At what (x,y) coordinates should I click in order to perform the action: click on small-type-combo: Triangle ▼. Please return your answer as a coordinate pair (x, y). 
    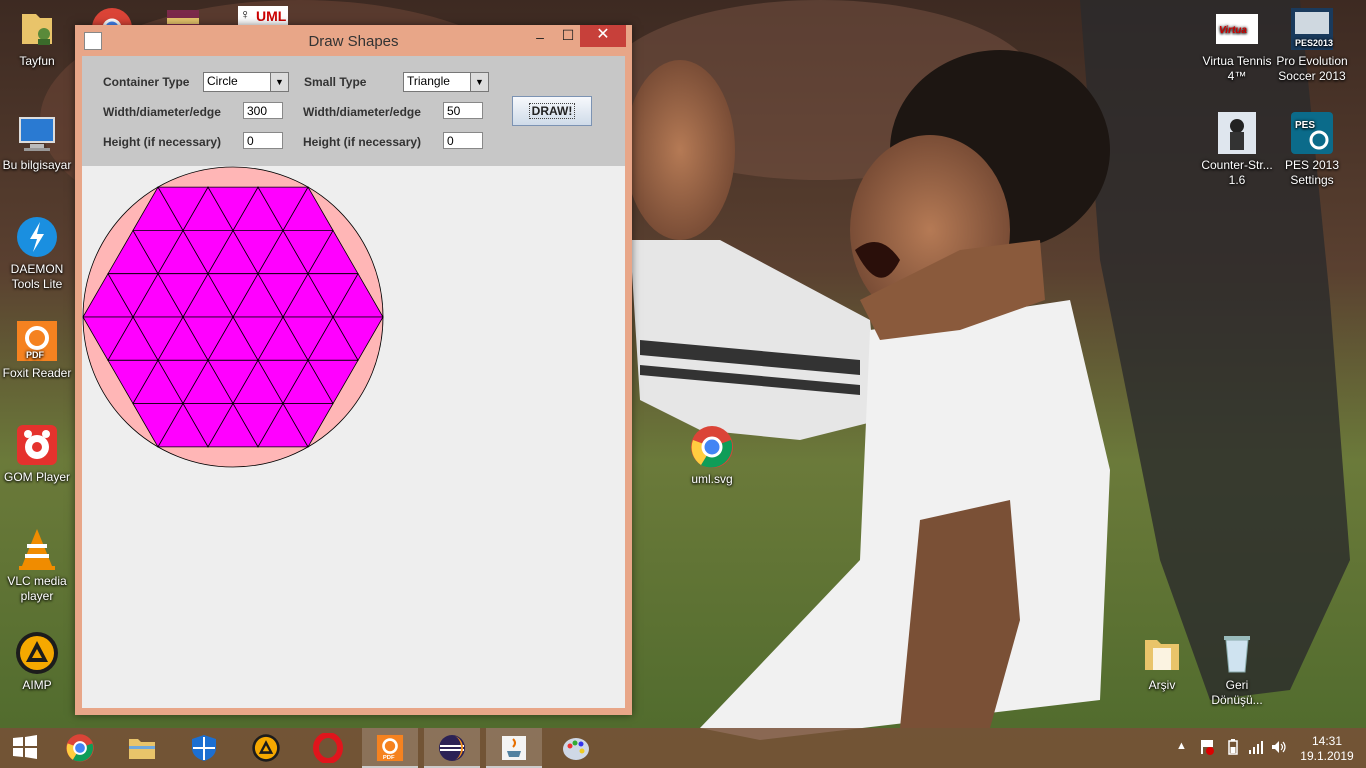
    Looking at the image, I should click on (446, 82).